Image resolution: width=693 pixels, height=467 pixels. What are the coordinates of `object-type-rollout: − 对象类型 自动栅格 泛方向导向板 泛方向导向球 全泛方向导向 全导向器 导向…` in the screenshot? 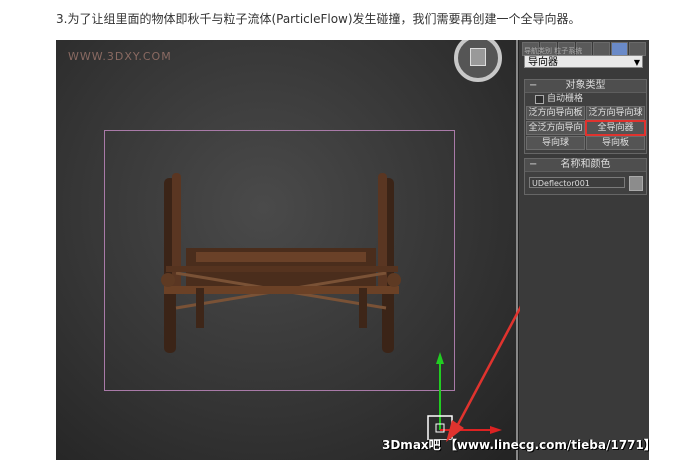 It's located at (585, 116).